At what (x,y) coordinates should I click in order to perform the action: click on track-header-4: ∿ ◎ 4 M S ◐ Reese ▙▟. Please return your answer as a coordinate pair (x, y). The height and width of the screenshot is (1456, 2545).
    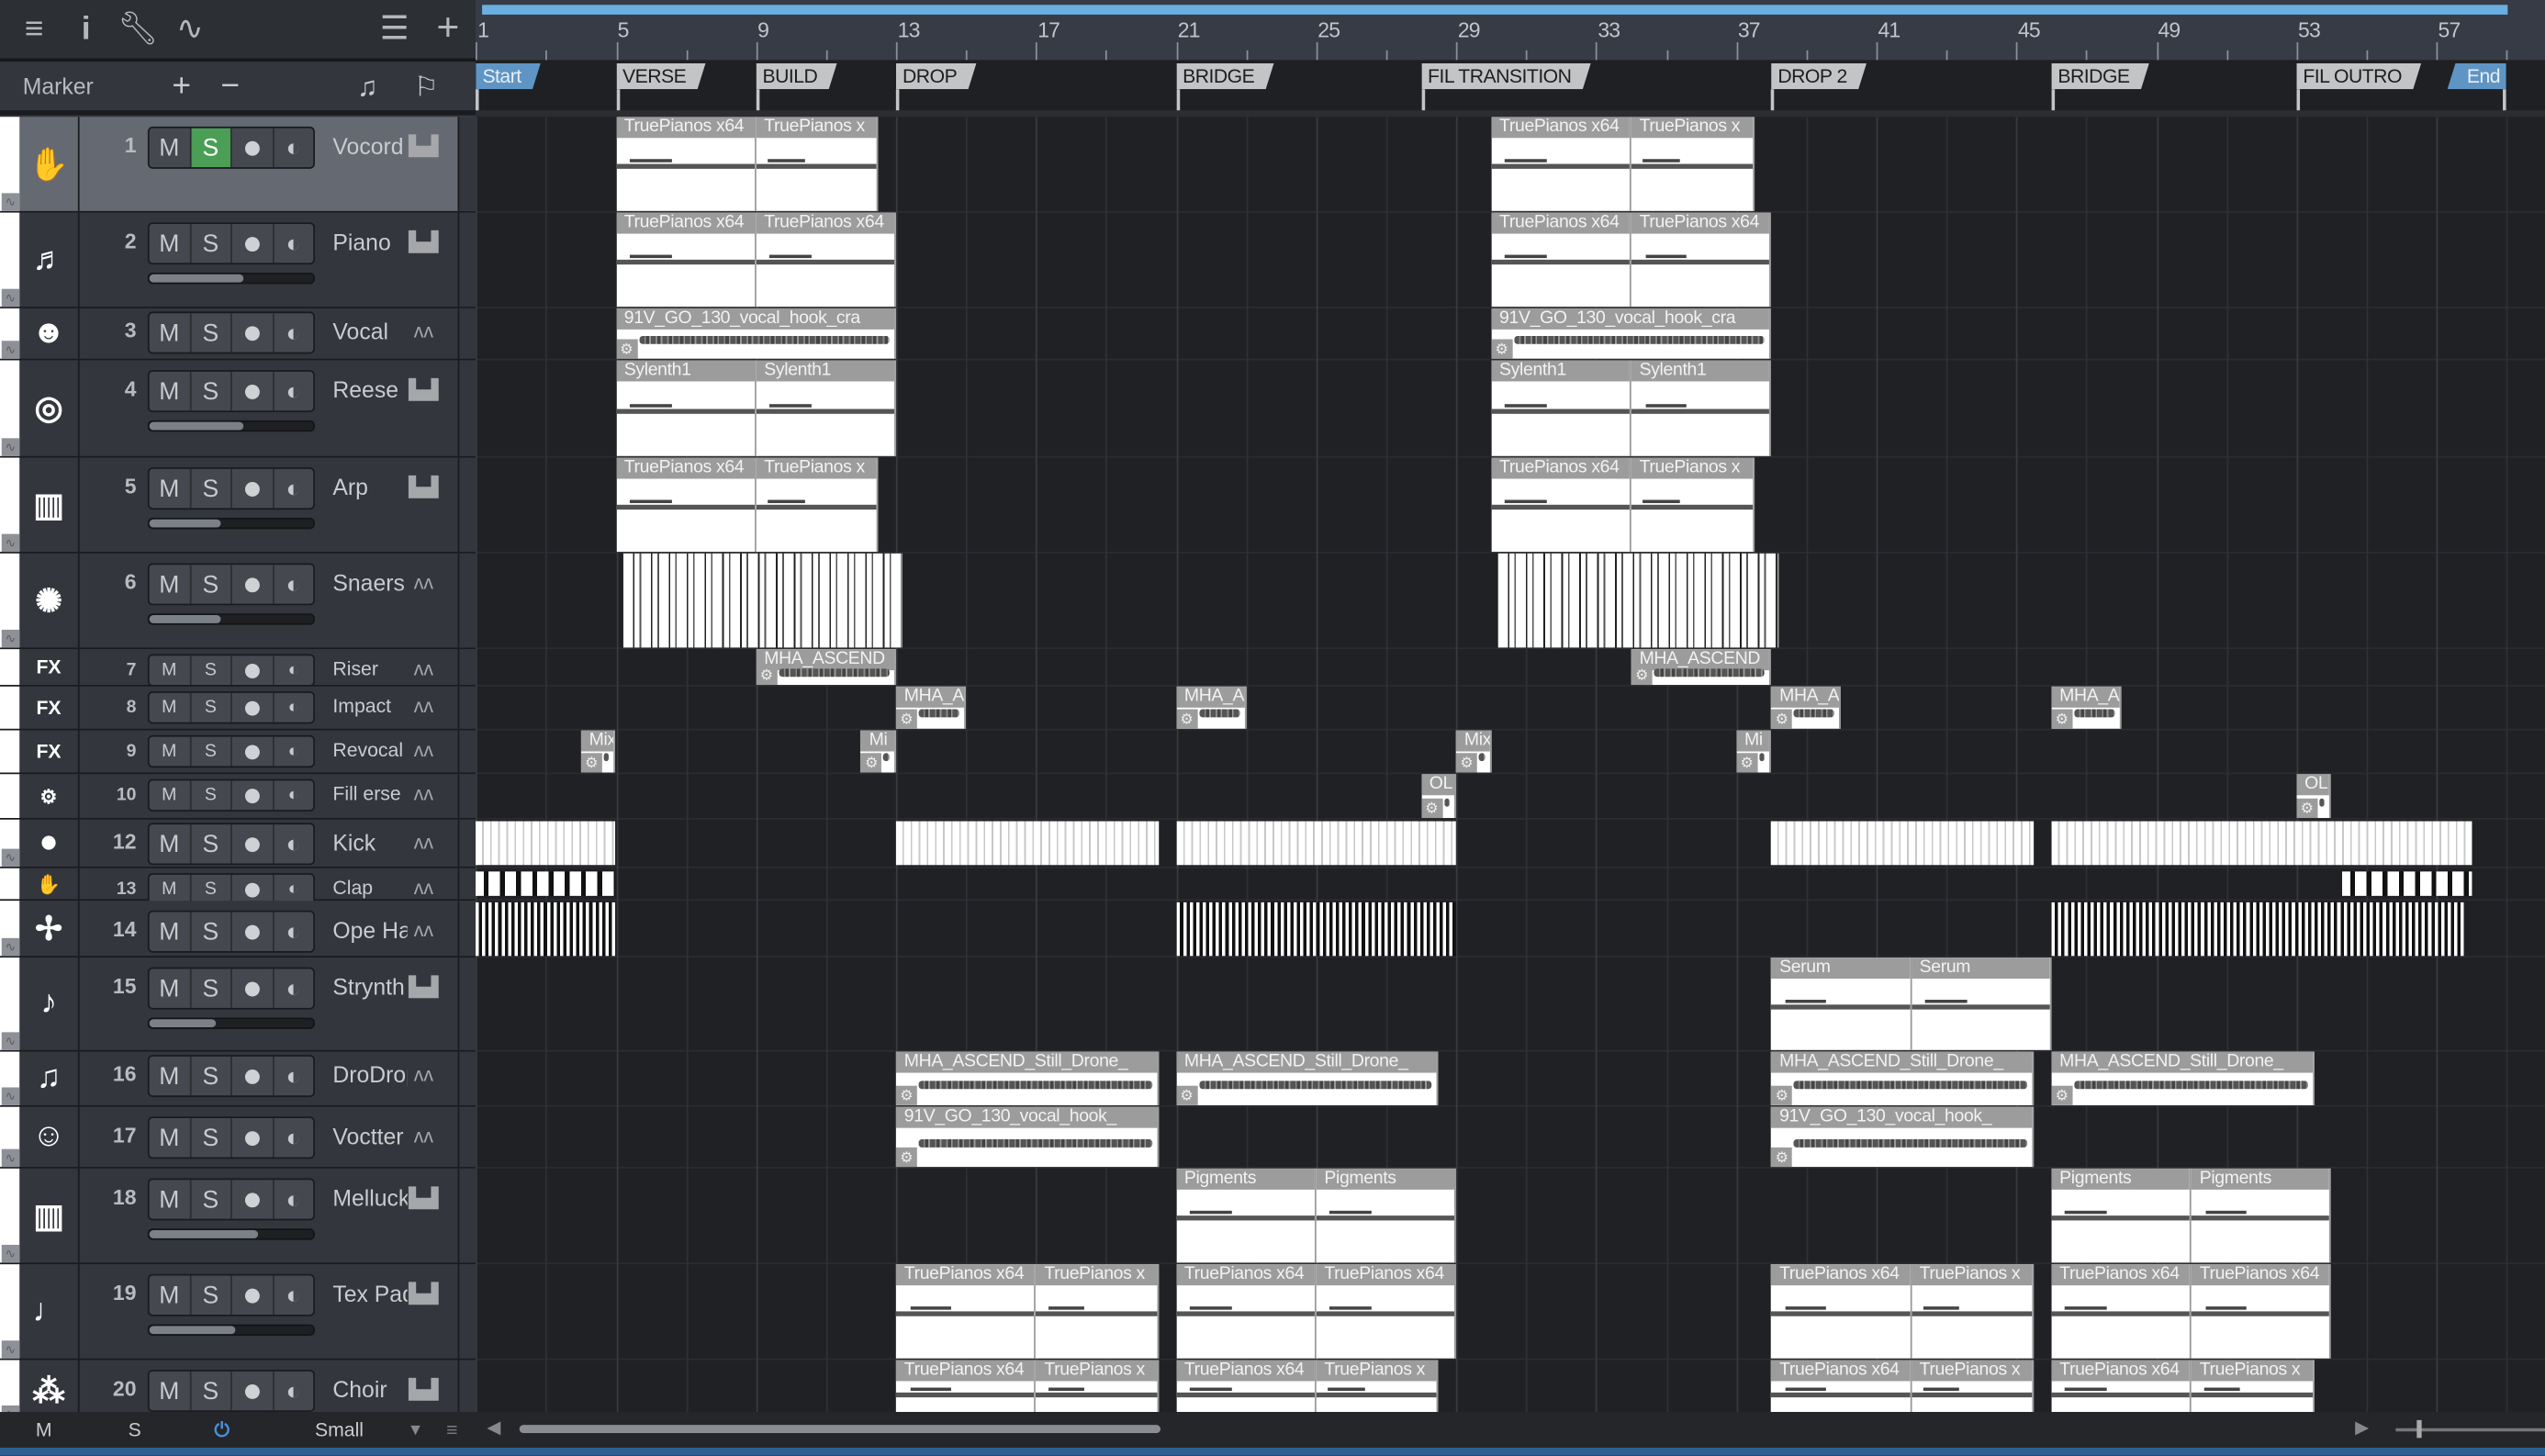
    Looking at the image, I should click on (239, 409).